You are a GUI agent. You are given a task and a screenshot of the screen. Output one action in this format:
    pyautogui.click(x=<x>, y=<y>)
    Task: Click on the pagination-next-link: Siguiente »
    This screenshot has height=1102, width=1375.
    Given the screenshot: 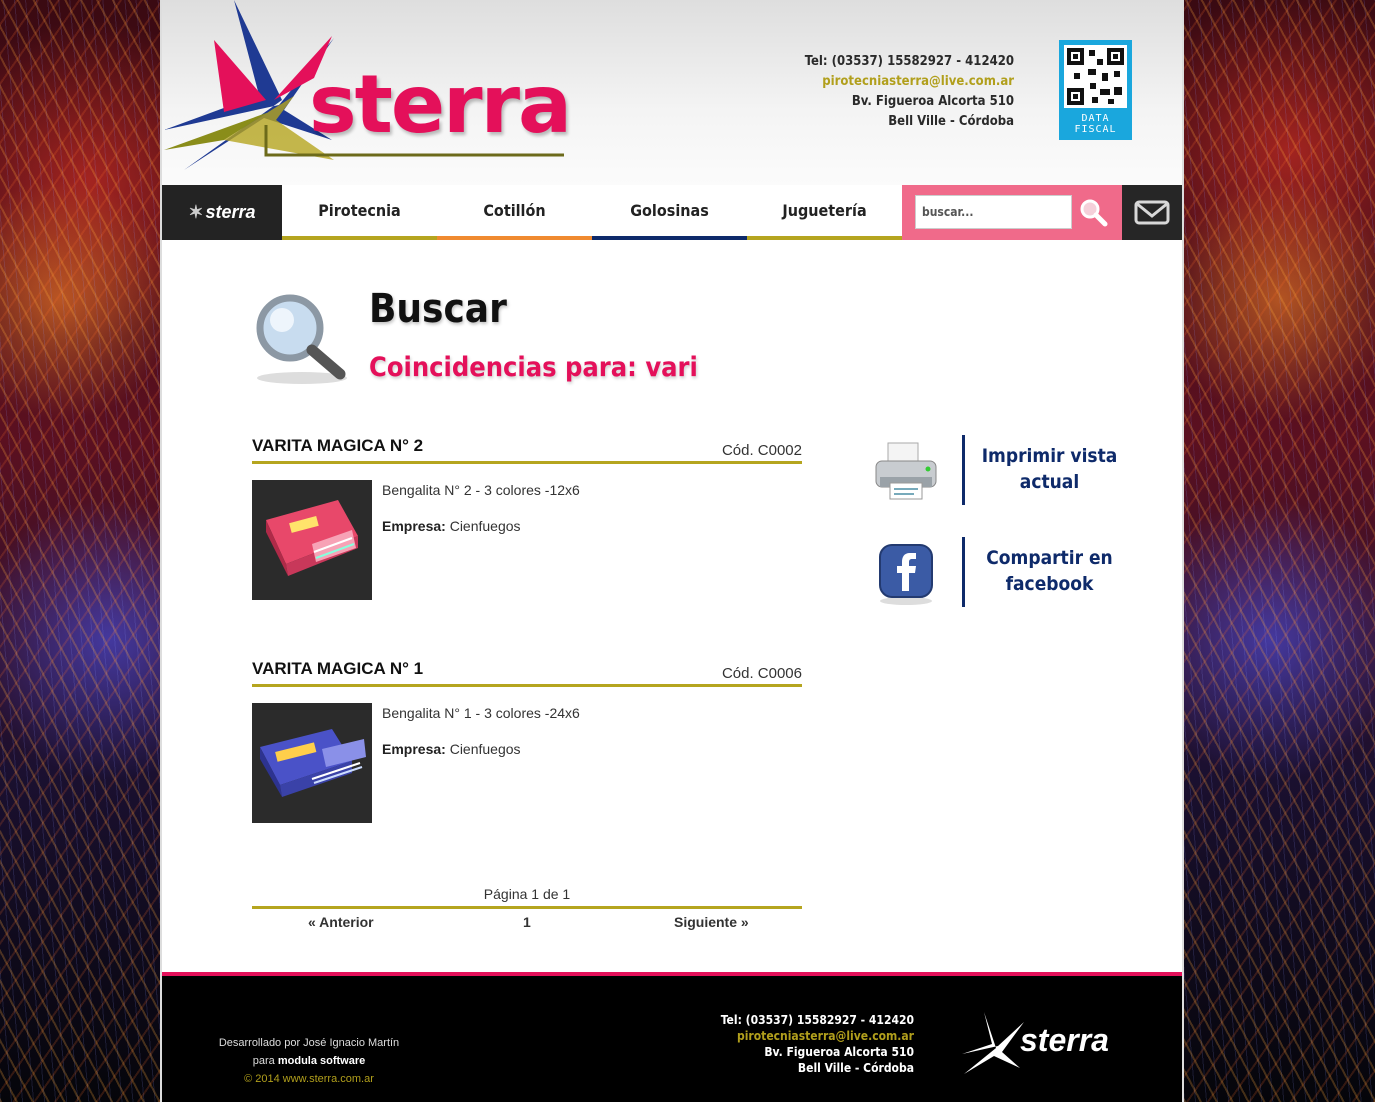 What is the action you would take?
    pyautogui.click(x=711, y=922)
    